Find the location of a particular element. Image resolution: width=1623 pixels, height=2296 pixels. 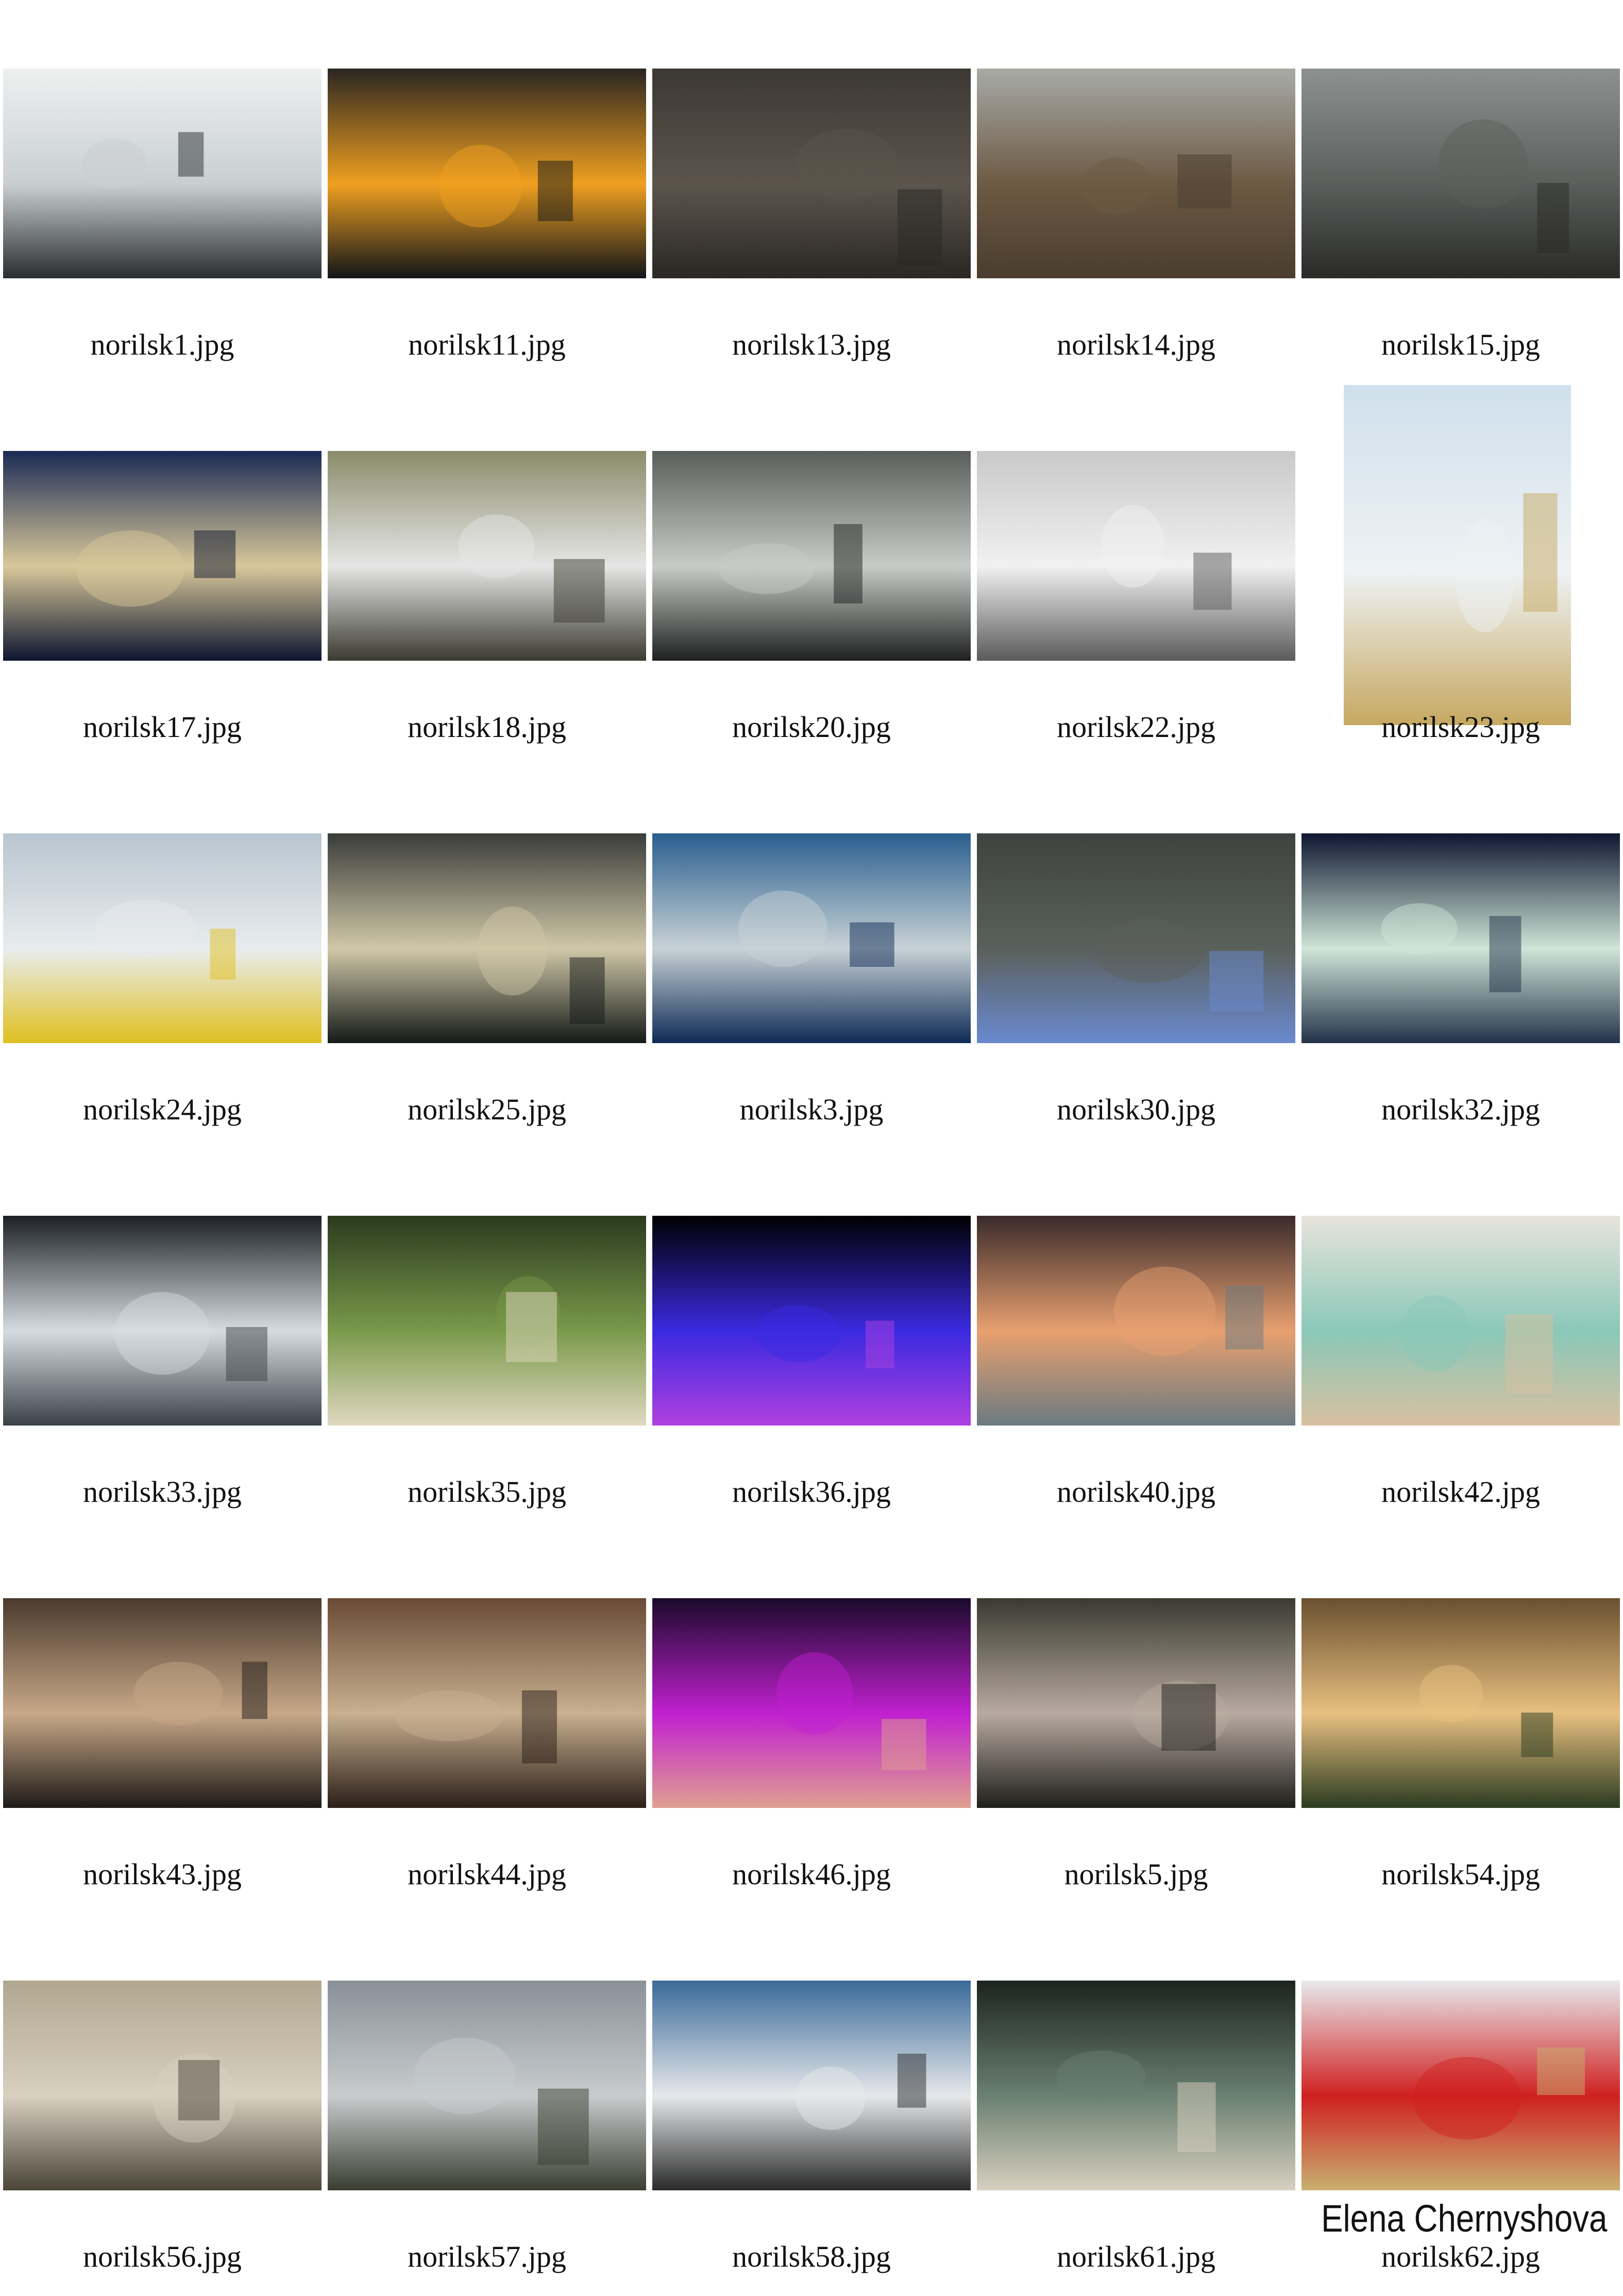

photo-filename: norilsk3.jpg is located at coordinates (811, 1109).